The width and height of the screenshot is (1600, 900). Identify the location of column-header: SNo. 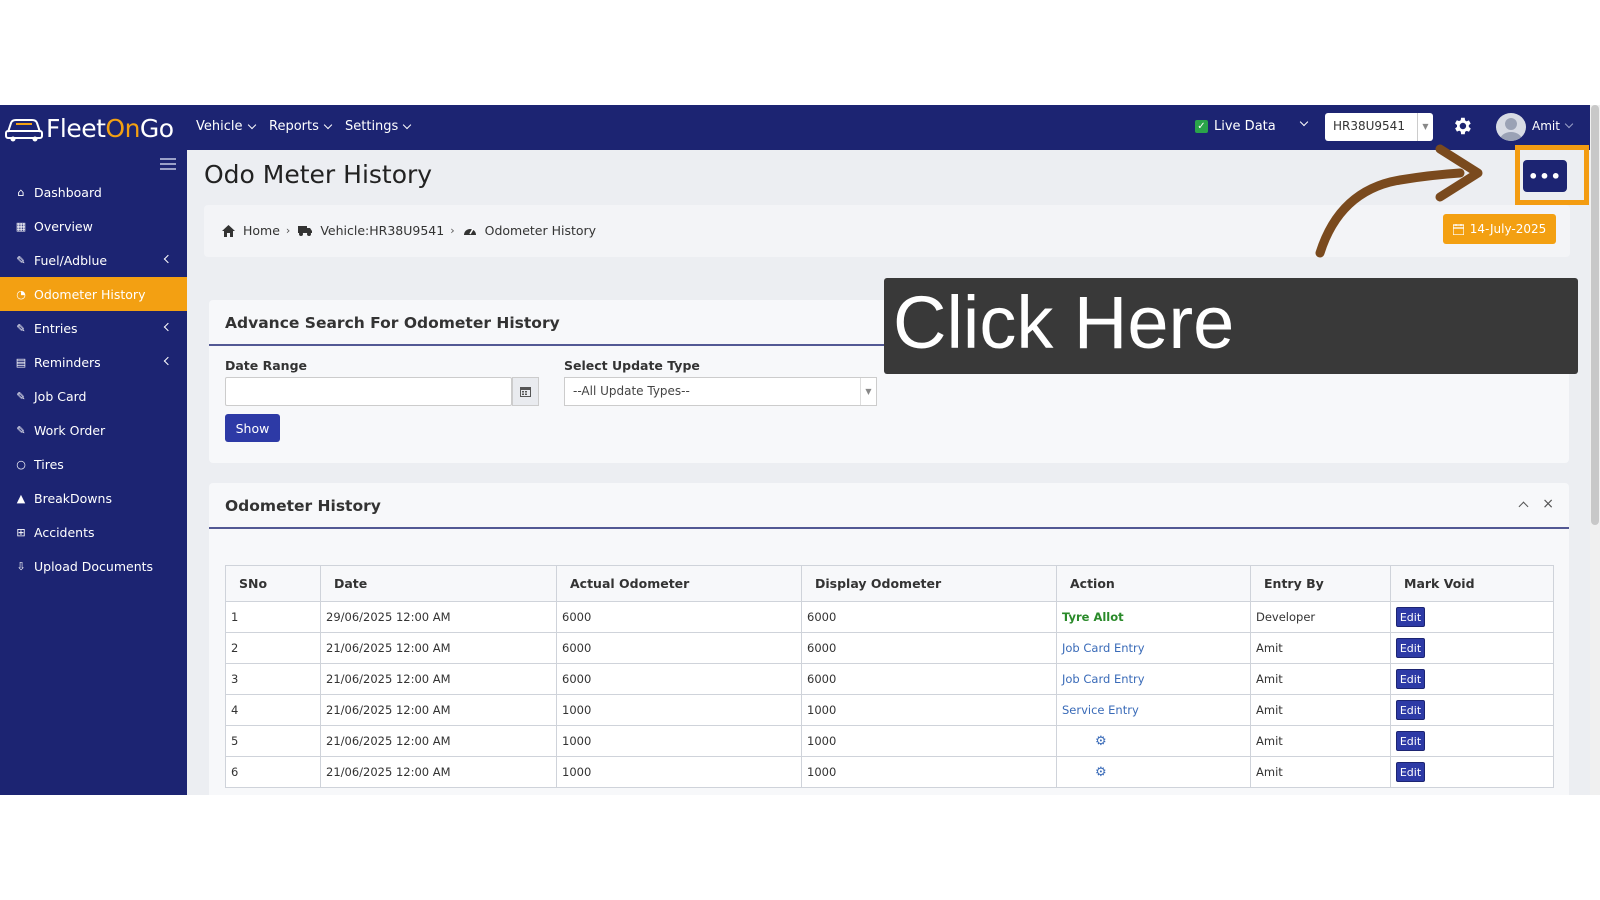
(273, 583).